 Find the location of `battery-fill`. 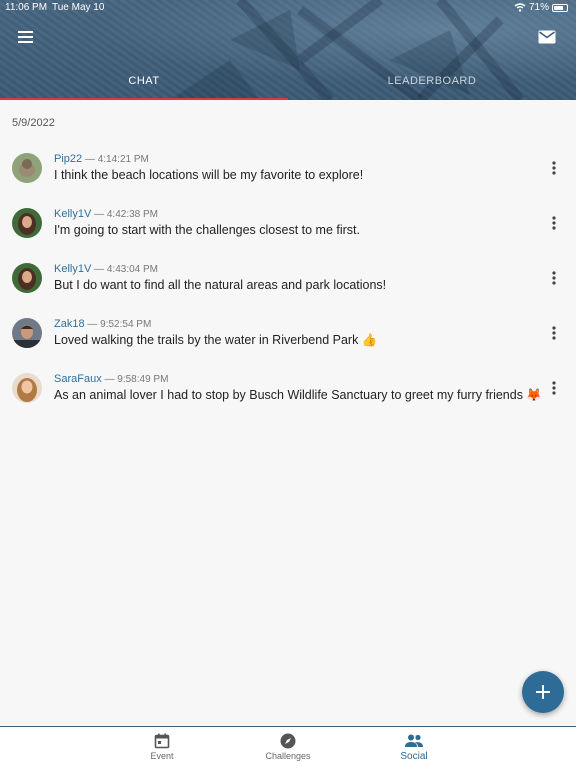

battery-fill is located at coordinates (558, 7).